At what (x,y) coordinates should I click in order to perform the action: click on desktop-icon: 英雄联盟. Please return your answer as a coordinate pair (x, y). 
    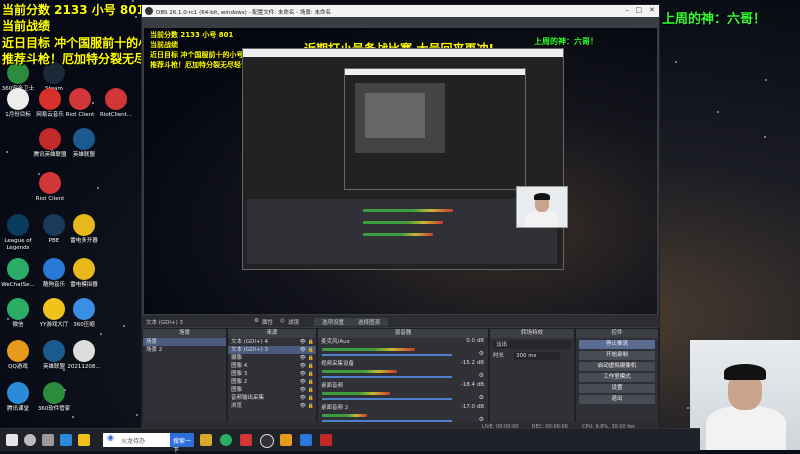
    Looking at the image, I should click on (84, 143).